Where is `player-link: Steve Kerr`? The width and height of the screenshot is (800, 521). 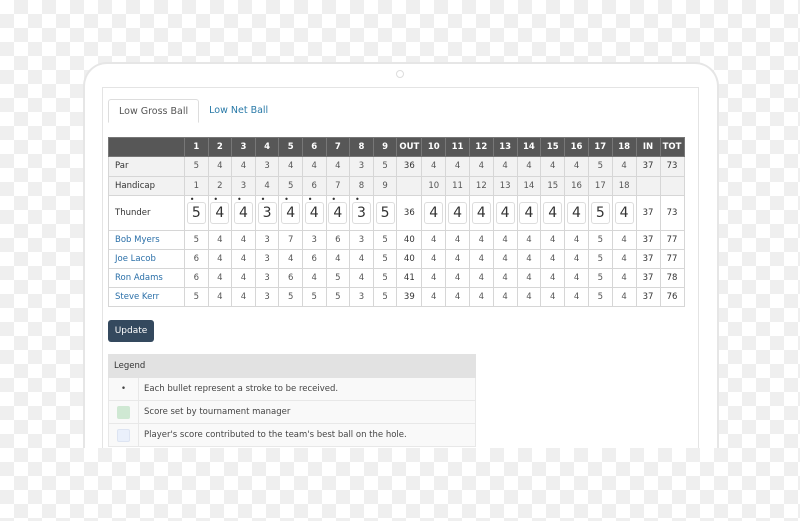
player-link: Steve Kerr is located at coordinates (146, 297).